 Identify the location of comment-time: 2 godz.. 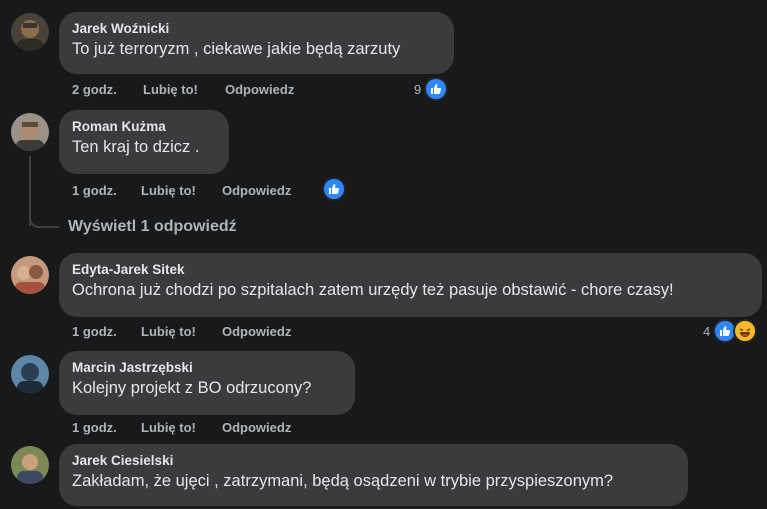
(94, 89).